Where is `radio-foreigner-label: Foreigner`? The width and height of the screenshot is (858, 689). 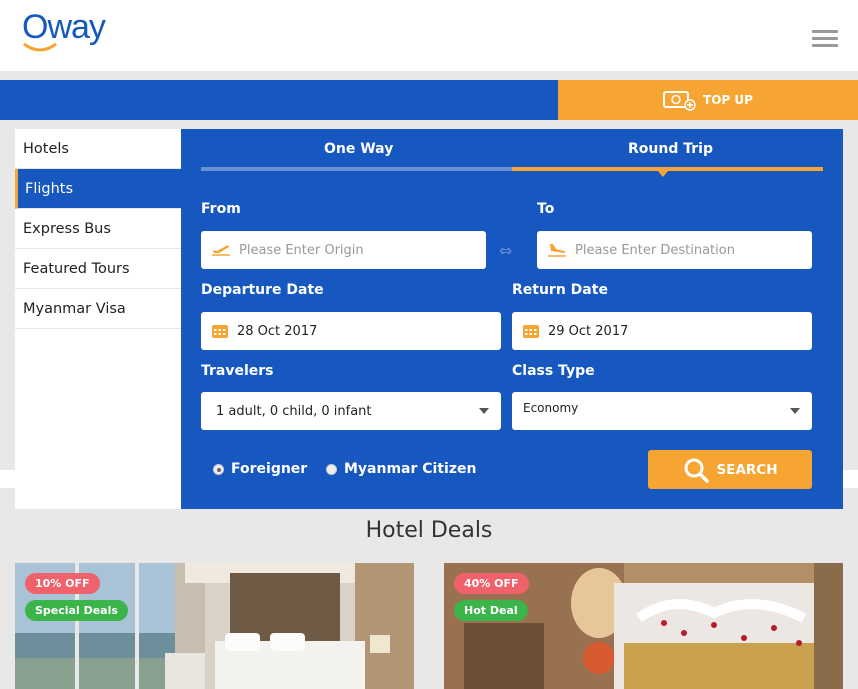 radio-foreigner-label: Foreigner is located at coordinates (269, 469).